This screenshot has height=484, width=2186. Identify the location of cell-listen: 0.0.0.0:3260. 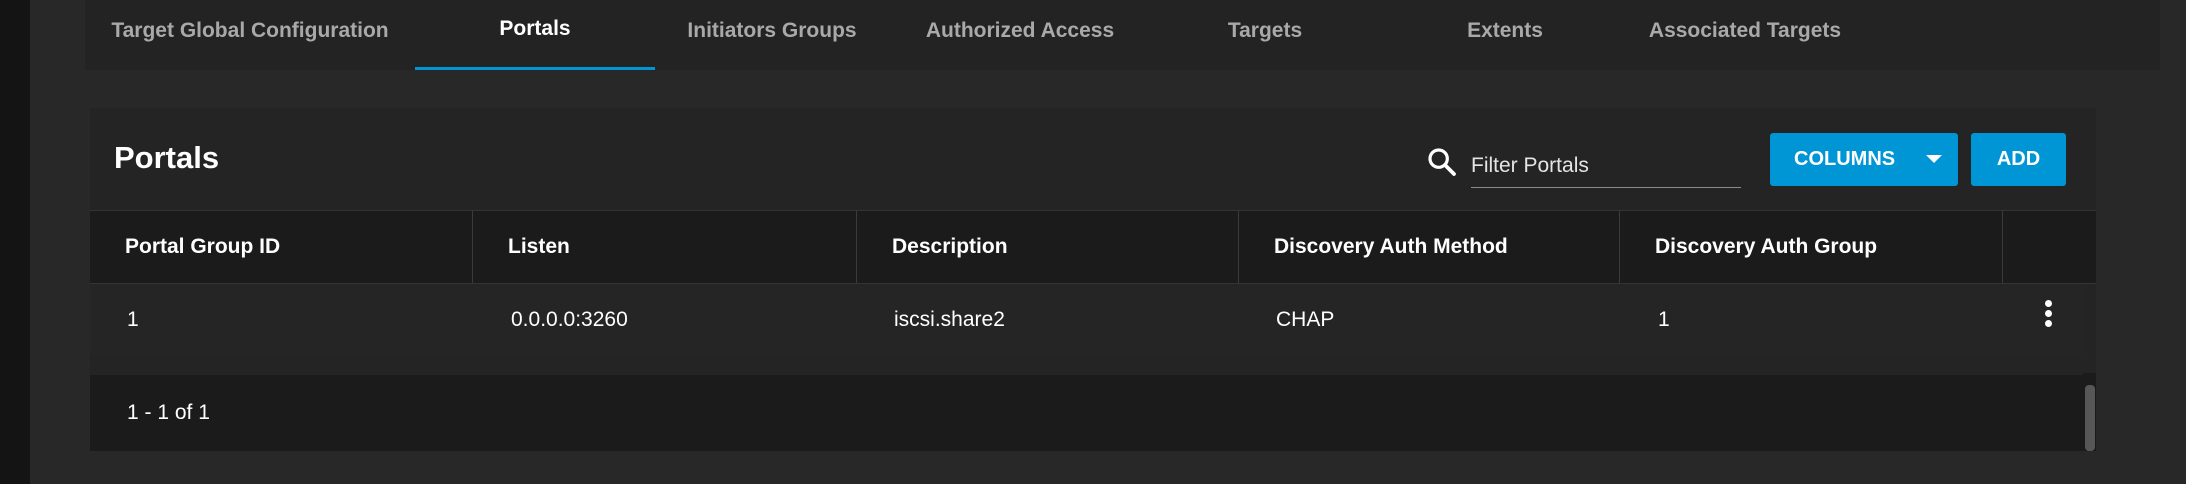
(569, 319).